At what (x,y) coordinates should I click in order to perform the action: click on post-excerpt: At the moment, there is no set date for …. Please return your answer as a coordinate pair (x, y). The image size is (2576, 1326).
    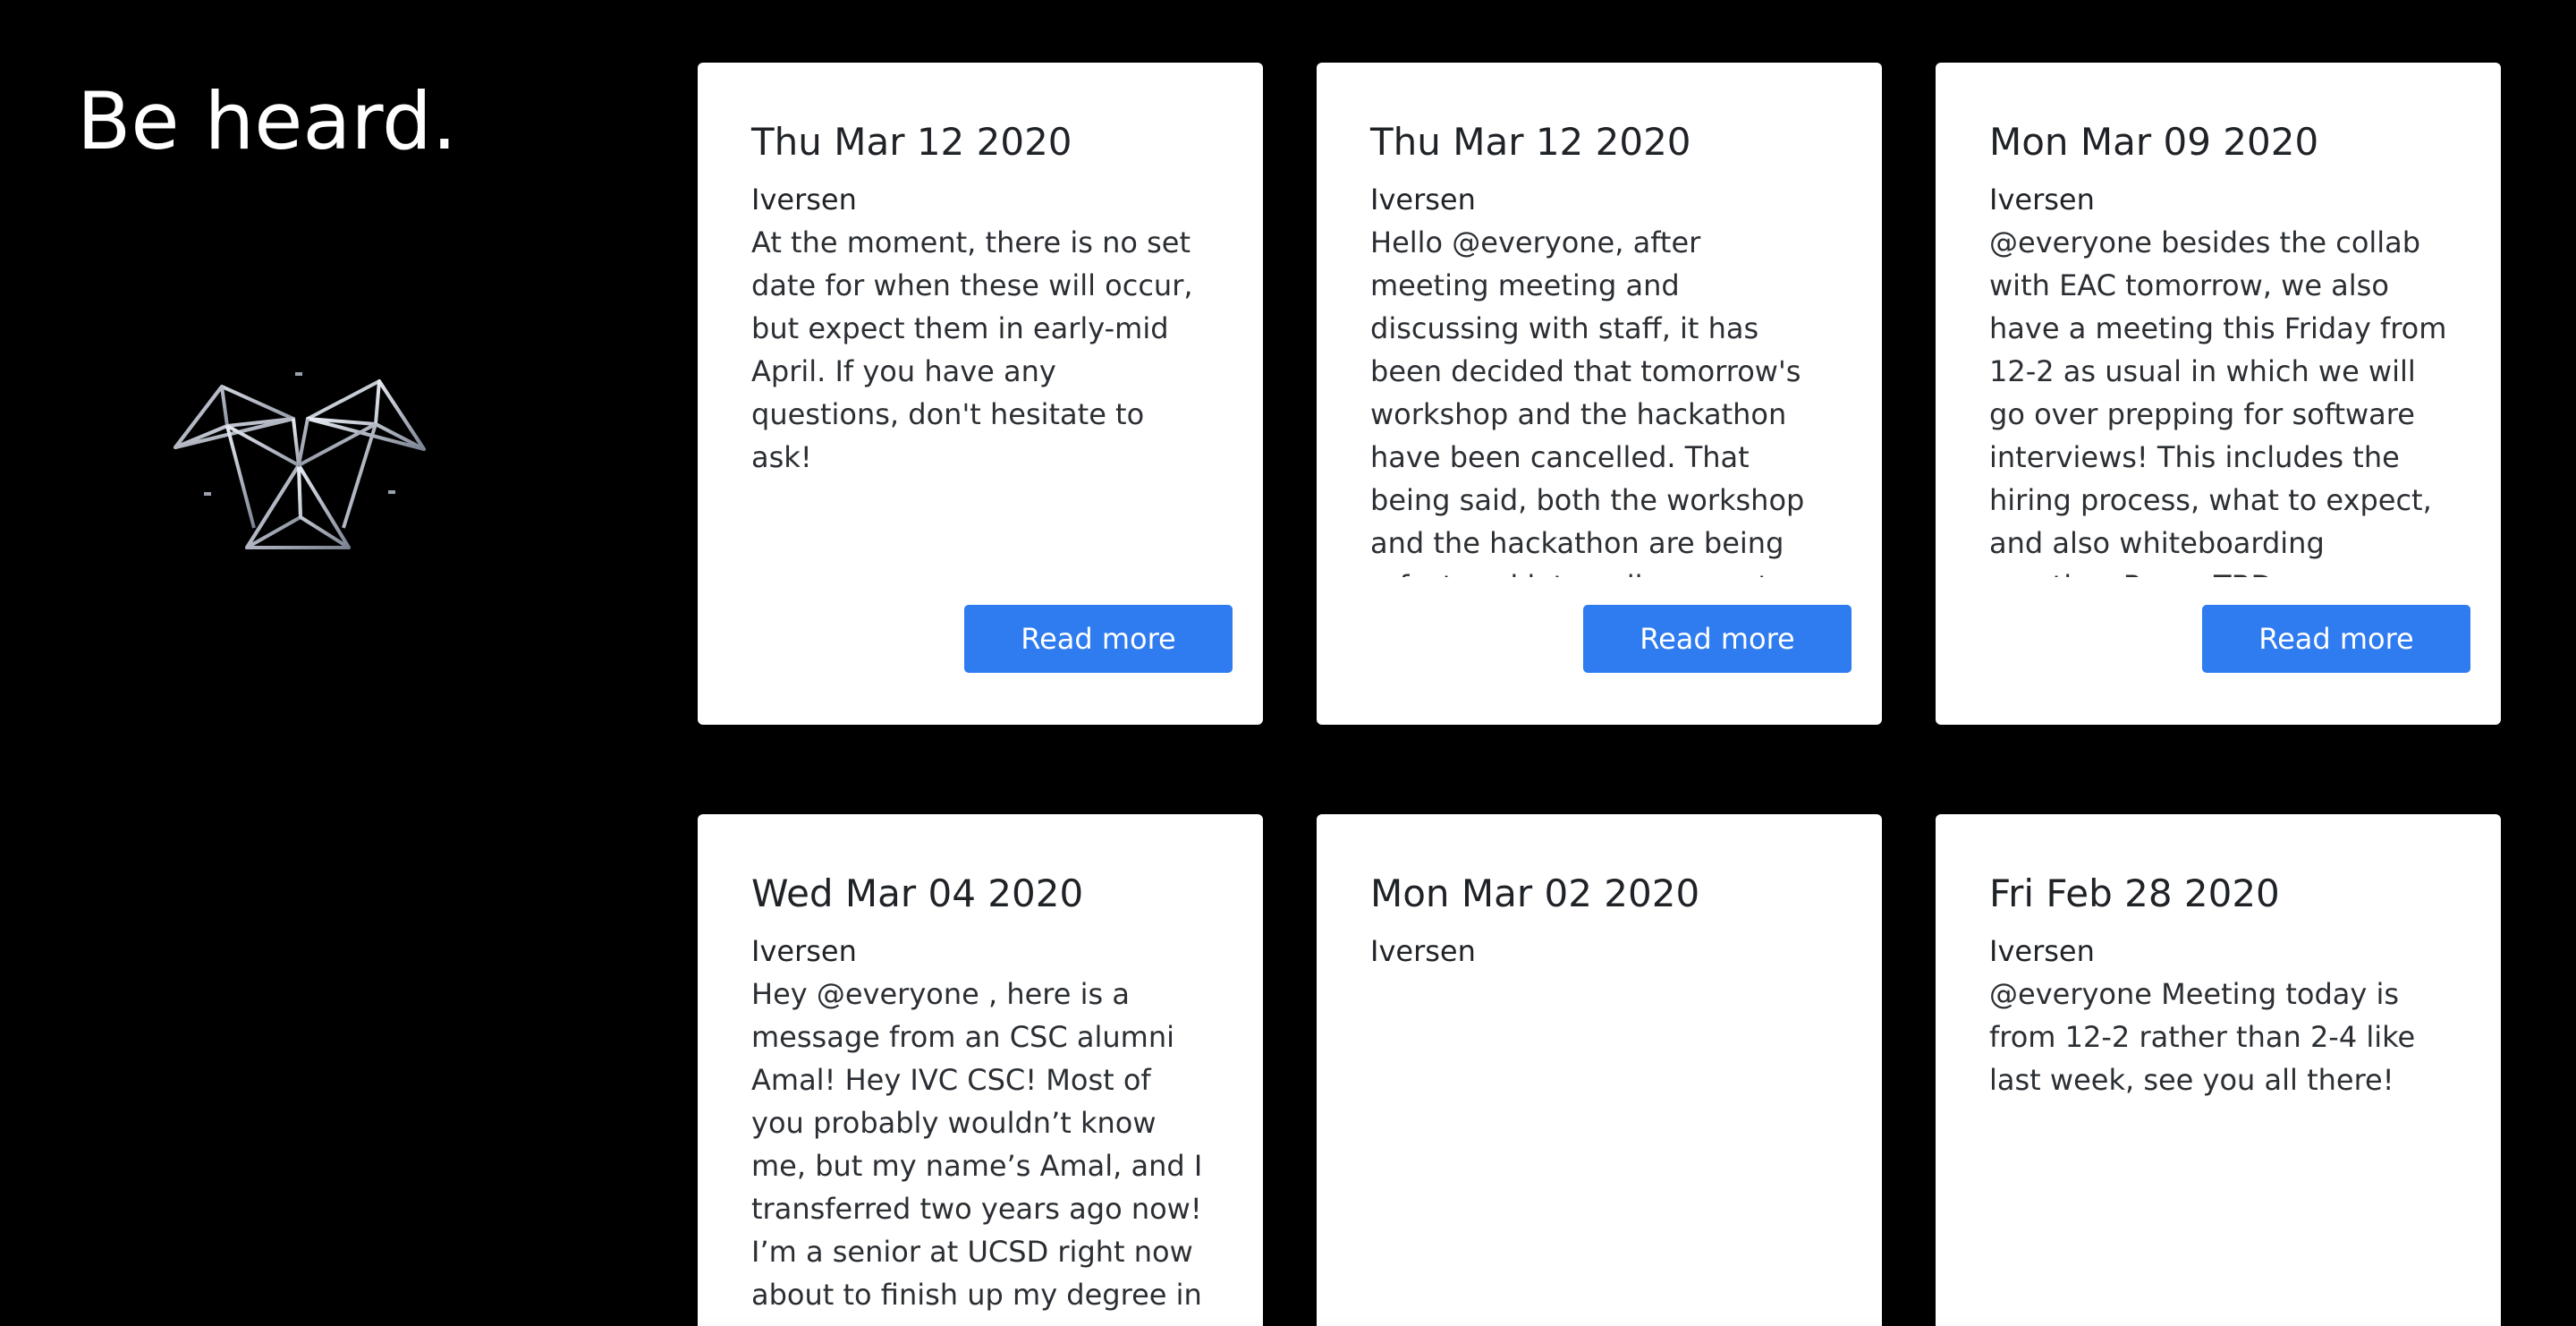
    Looking at the image, I should click on (972, 349).